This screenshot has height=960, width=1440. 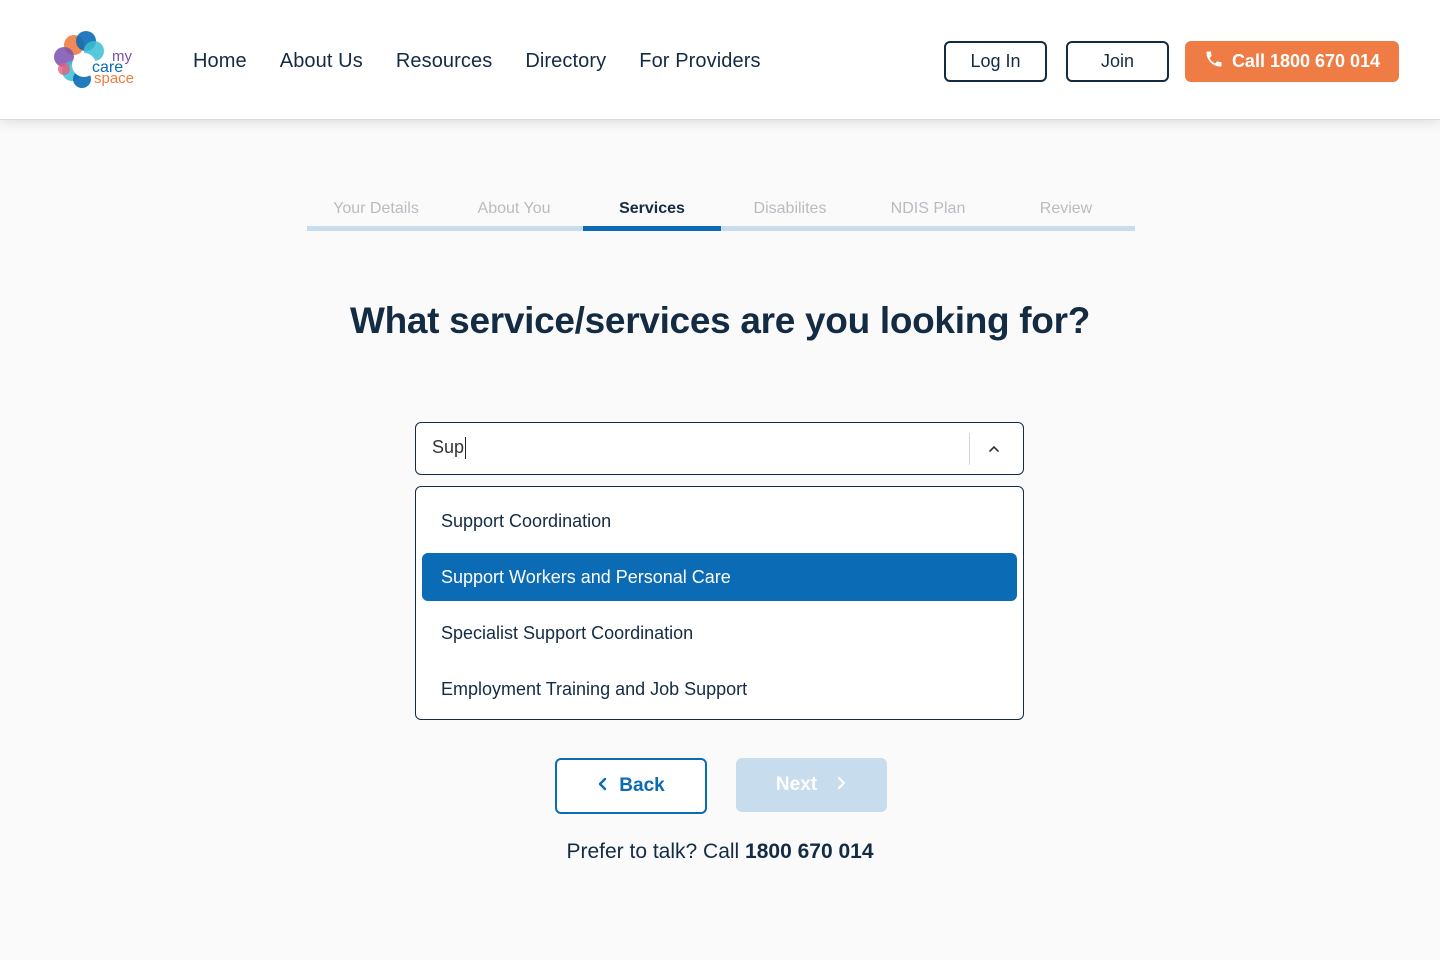 What do you see at coordinates (719, 689) in the screenshot?
I see `option-employment-training: Employment Training and Job Support` at bounding box center [719, 689].